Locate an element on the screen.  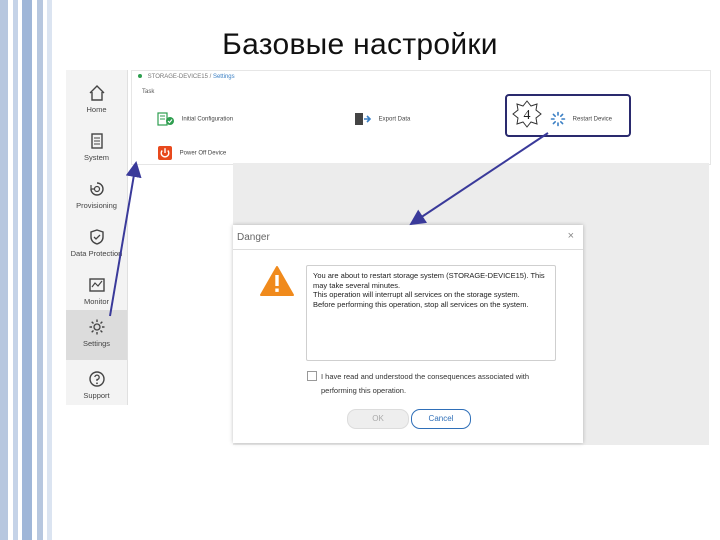
arrow-to-settings is located at coordinates (125, 239).